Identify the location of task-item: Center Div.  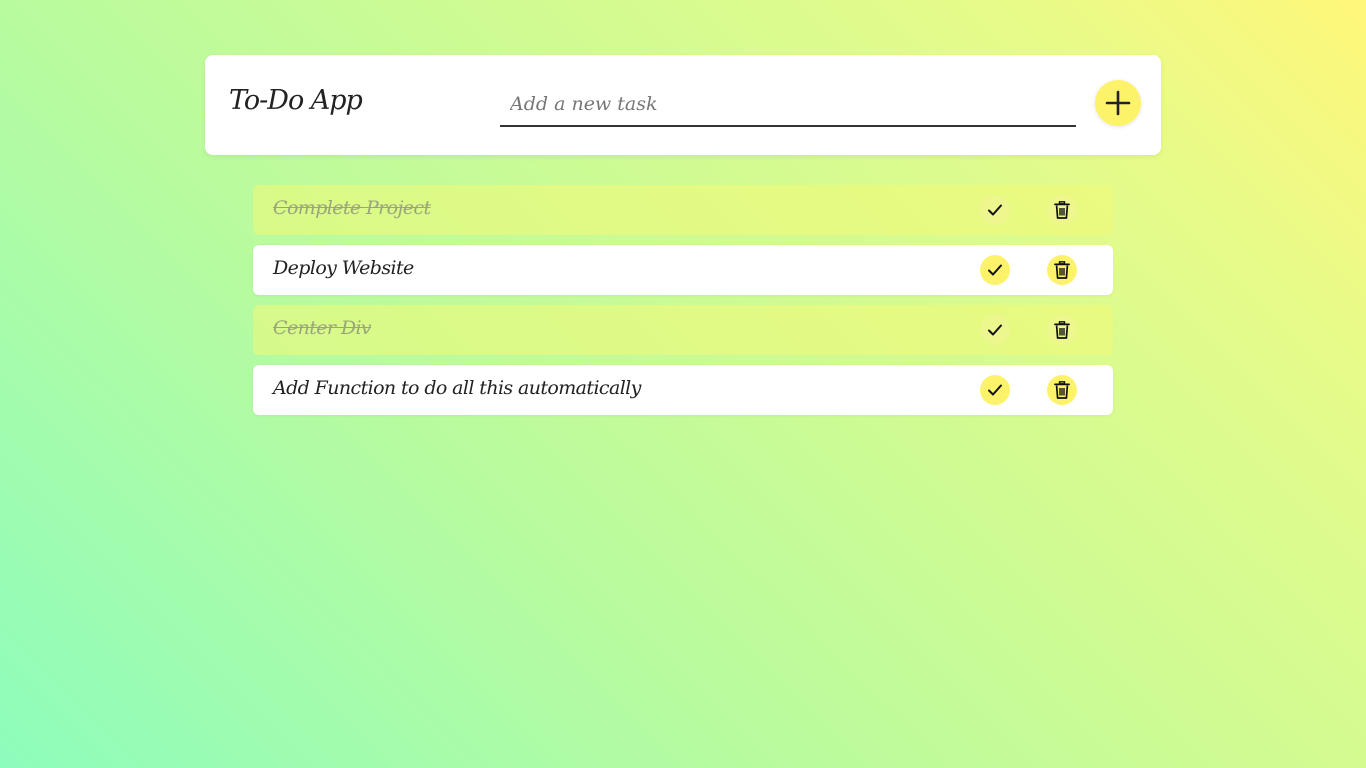
(683, 330).